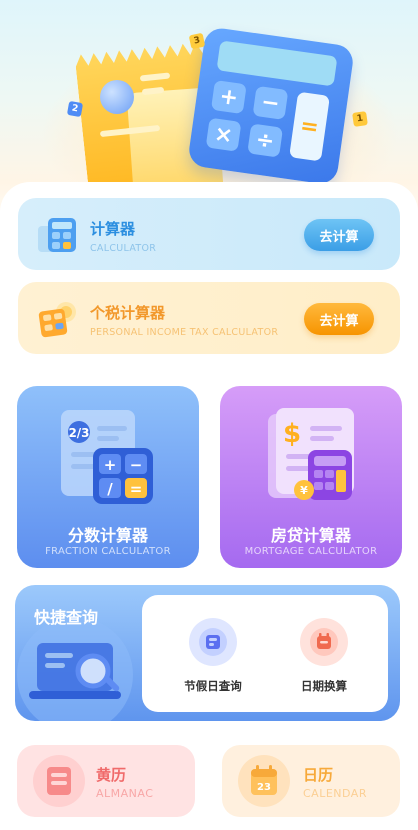  What do you see at coordinates (117, 97) in the screenshot?
I see `coin-icon` at bounding box center [117, 97].